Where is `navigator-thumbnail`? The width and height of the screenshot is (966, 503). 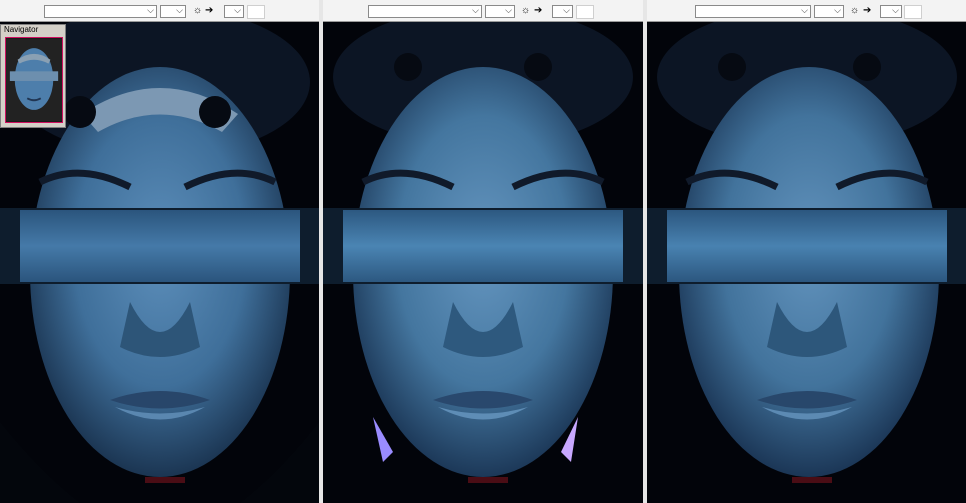
navigator-thumbnail is located at coordinates (34, 80).